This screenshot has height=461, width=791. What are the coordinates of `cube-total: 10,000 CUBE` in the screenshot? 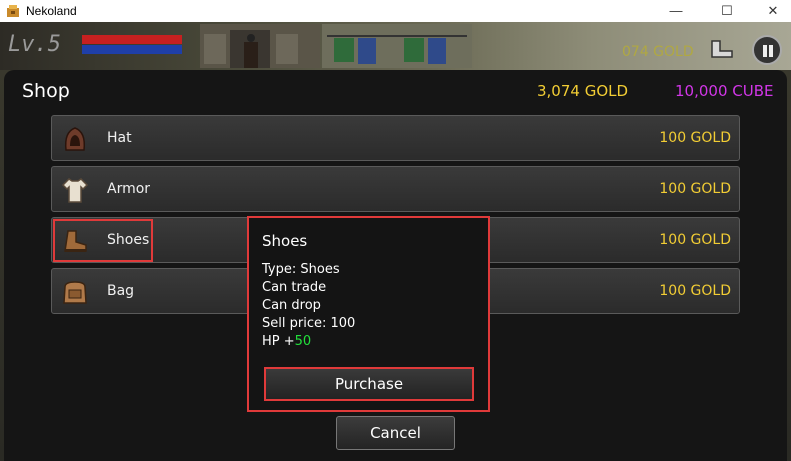 It's located at (724, 91).